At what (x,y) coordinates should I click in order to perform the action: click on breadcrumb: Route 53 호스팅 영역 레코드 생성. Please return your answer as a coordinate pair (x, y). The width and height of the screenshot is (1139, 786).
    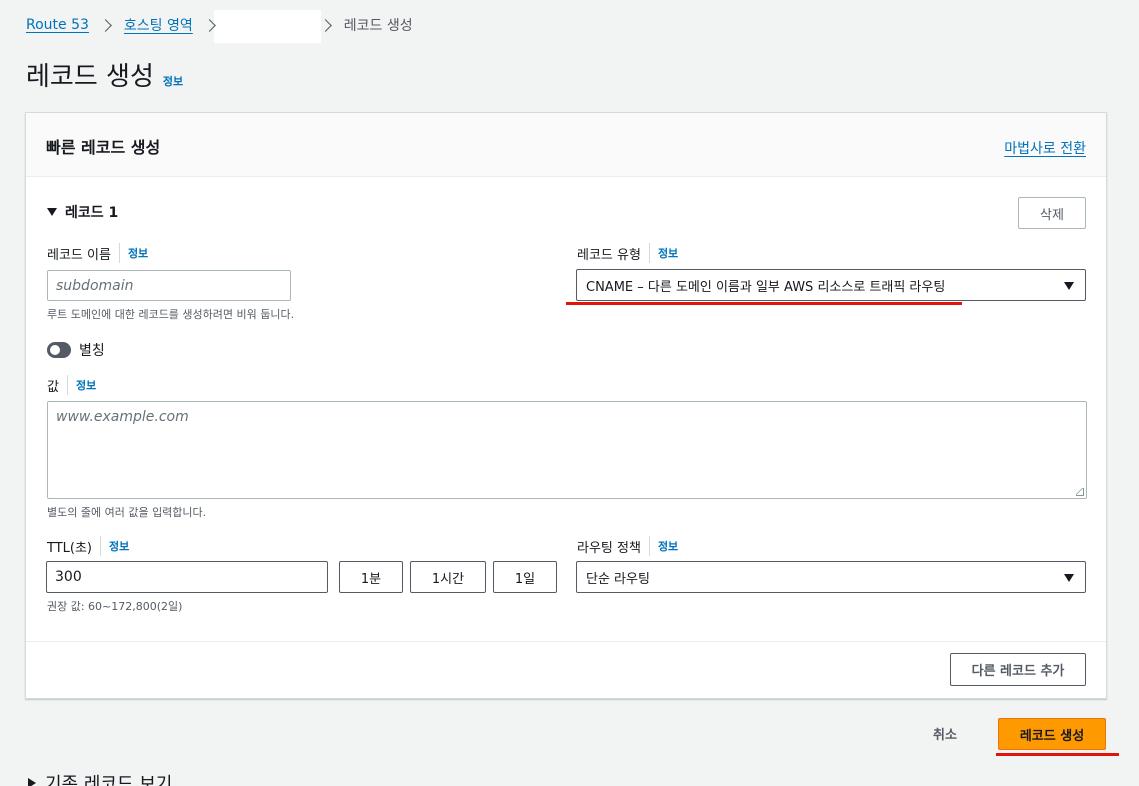
    Looking at the image, I should click on (219, 26).